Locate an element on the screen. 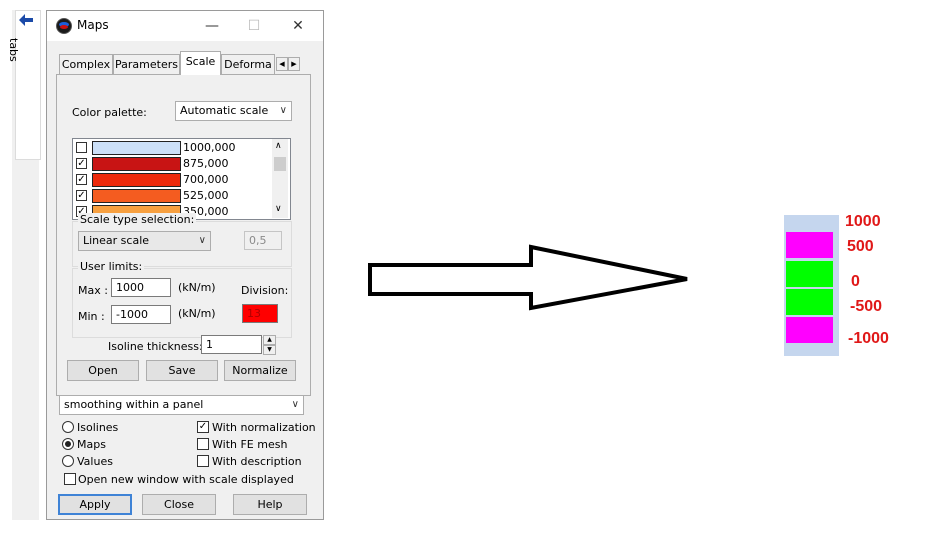 This screenshot has height=551, width=930. division-input: 13 is located at coordinates (260, 313).